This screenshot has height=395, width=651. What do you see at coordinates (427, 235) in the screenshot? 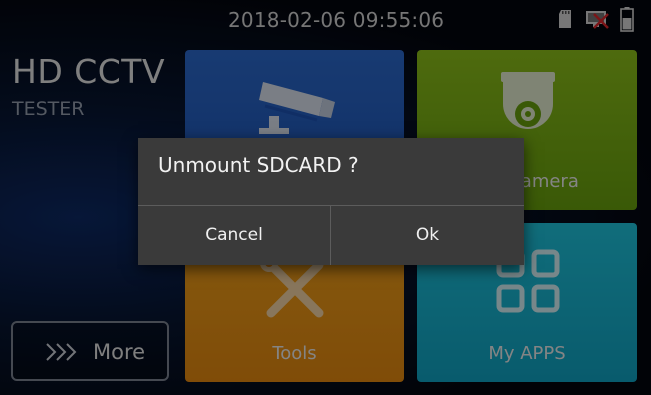
I see `ok-button: Ok` at bounding box center [427, 235].